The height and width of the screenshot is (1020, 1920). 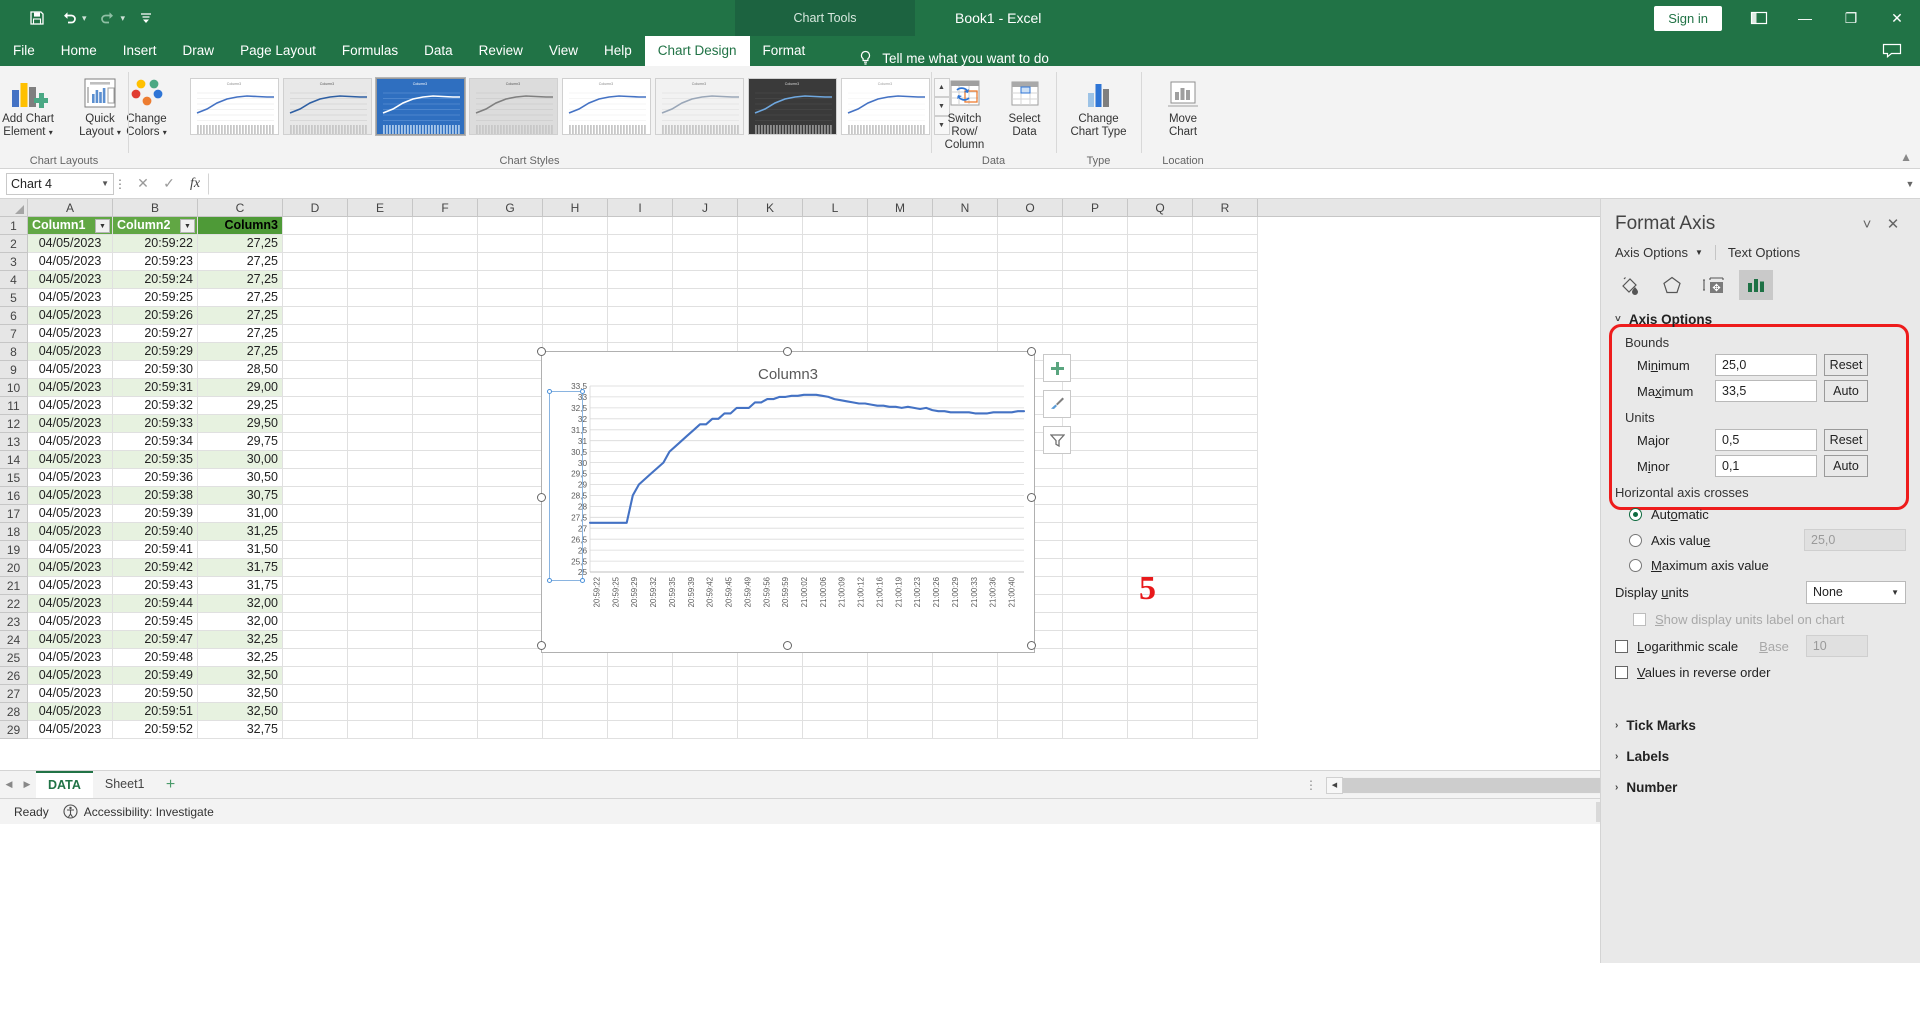 What do you see at coordinates (510, 730) in the screenshot?
I see `cell-G29` at bounding box center [510, 730].